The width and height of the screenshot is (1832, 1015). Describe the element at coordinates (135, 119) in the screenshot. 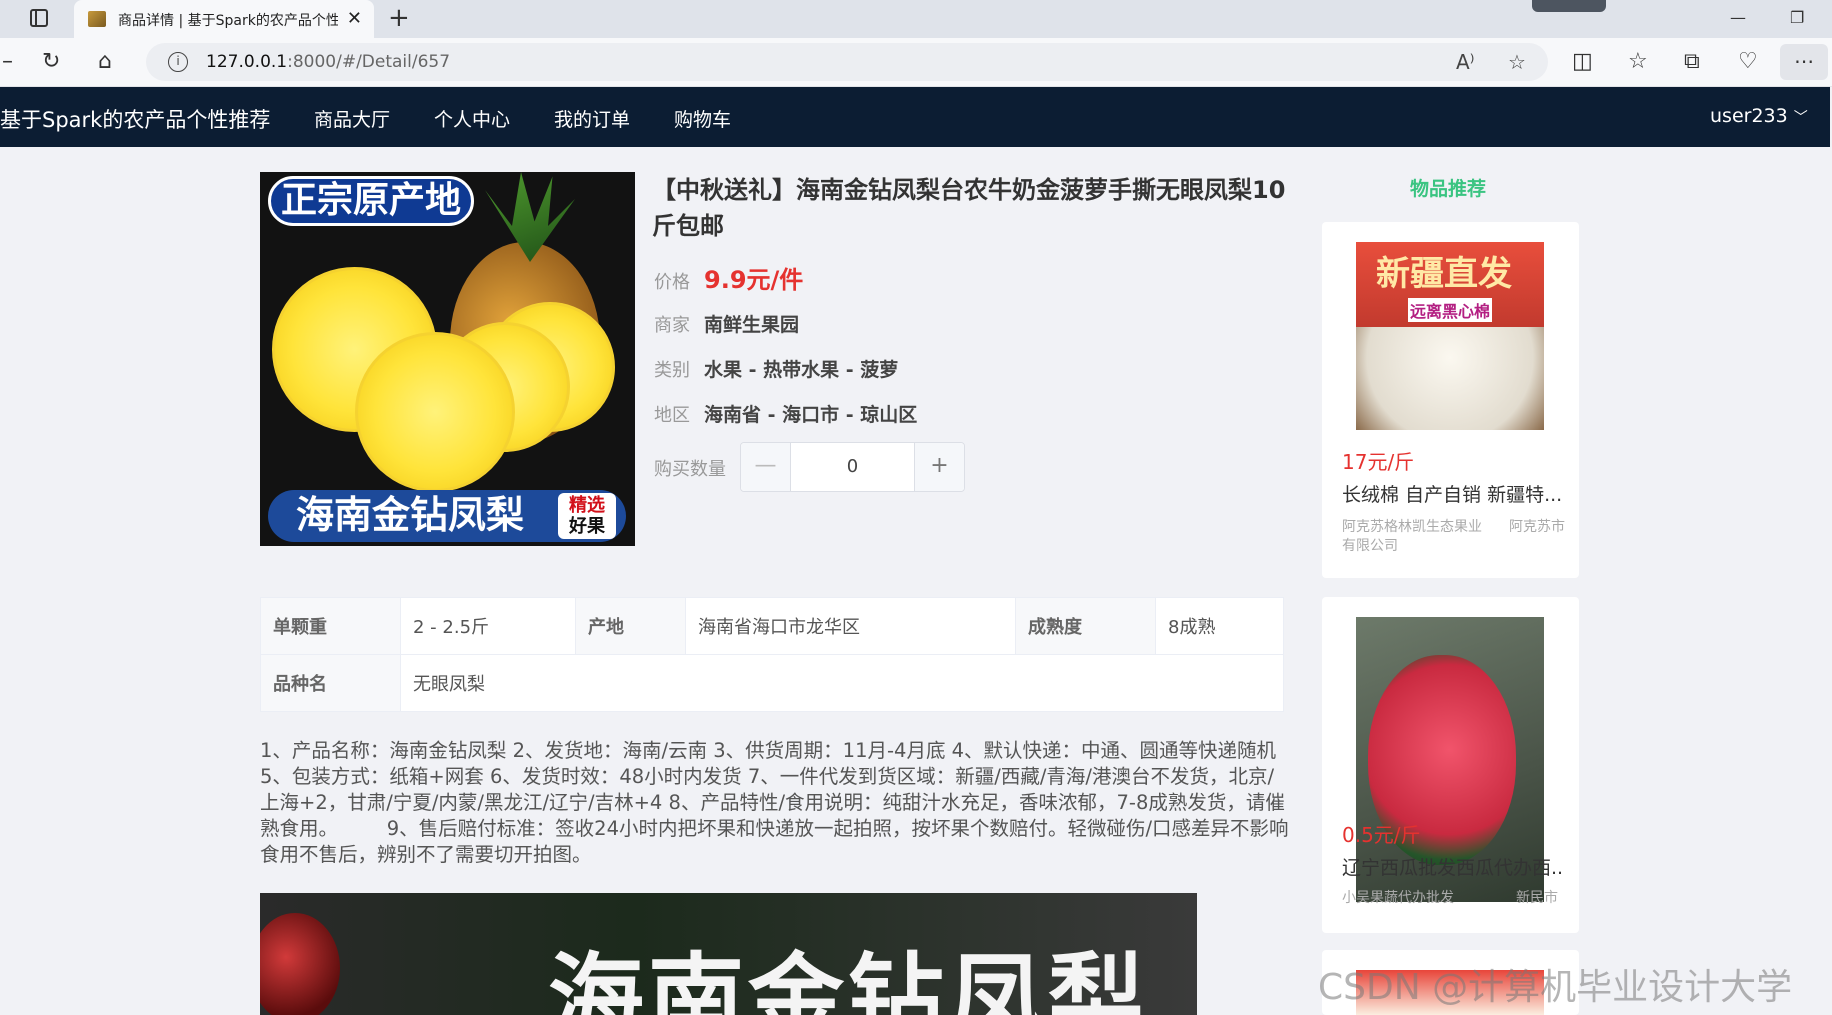

I see `site-brand: 基于Spark的农产品个性推荐` at that location.